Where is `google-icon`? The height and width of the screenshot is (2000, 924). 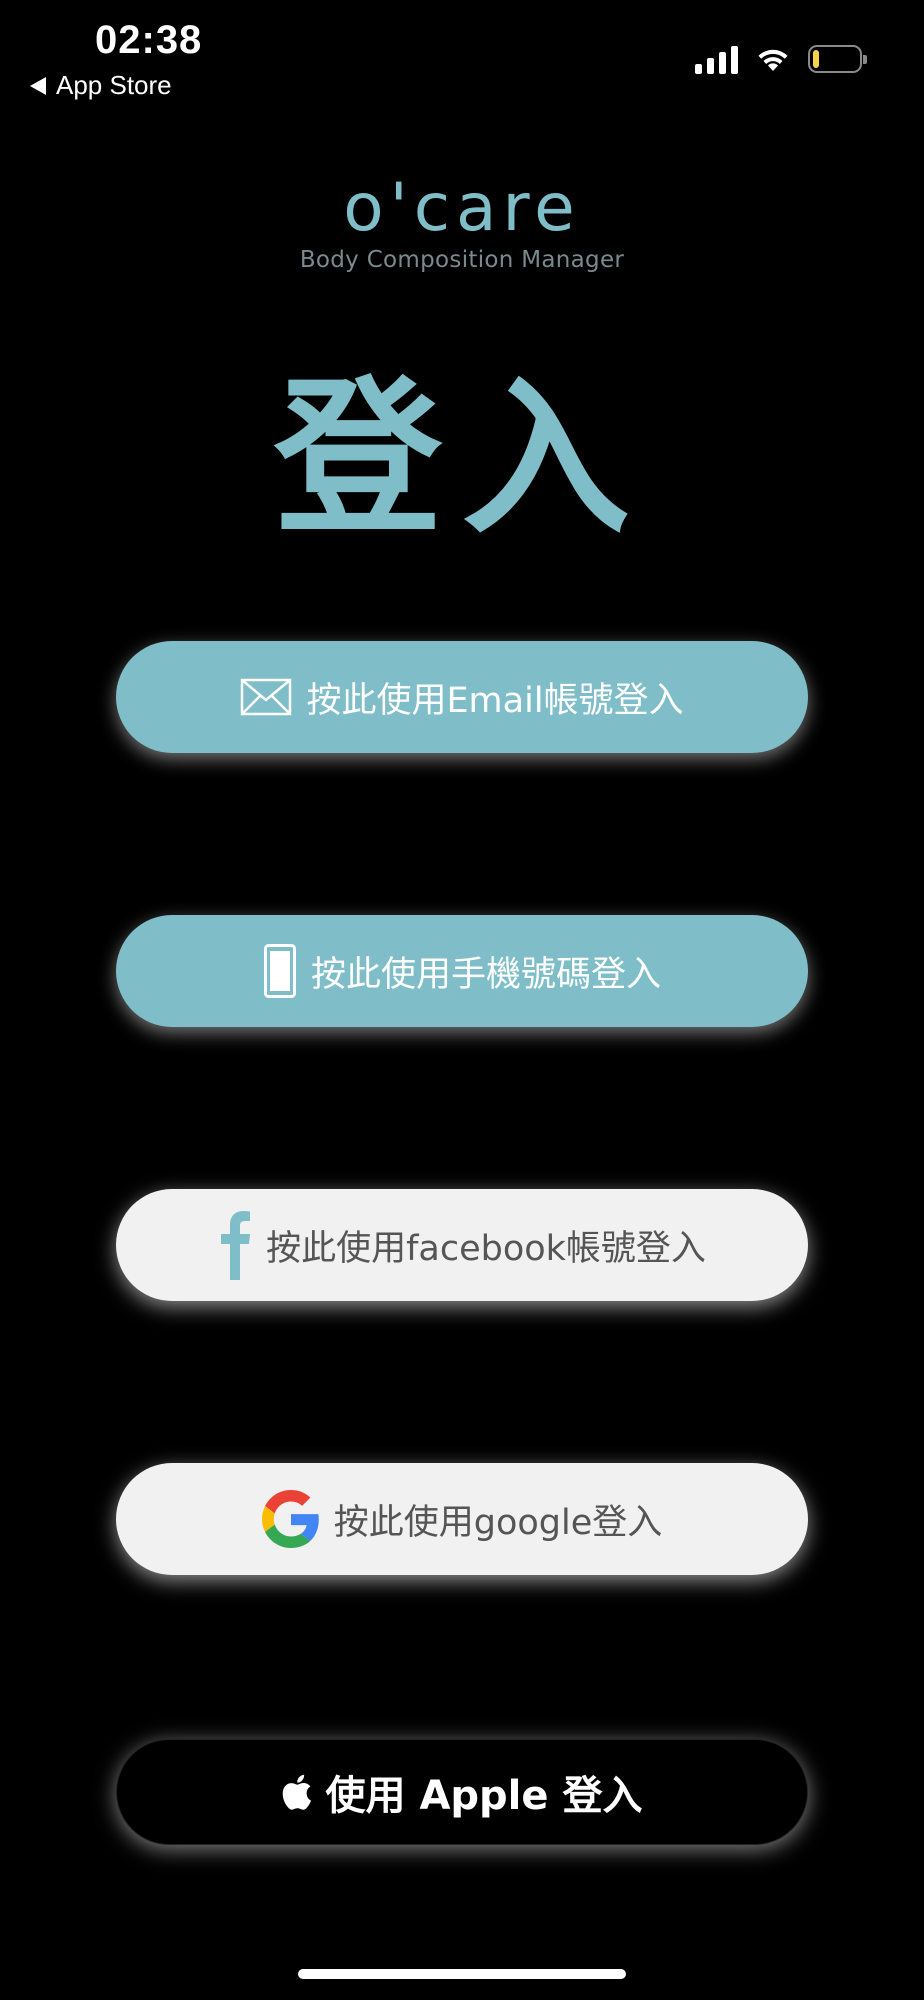
google-icon is located at coordinates (290, 1519).